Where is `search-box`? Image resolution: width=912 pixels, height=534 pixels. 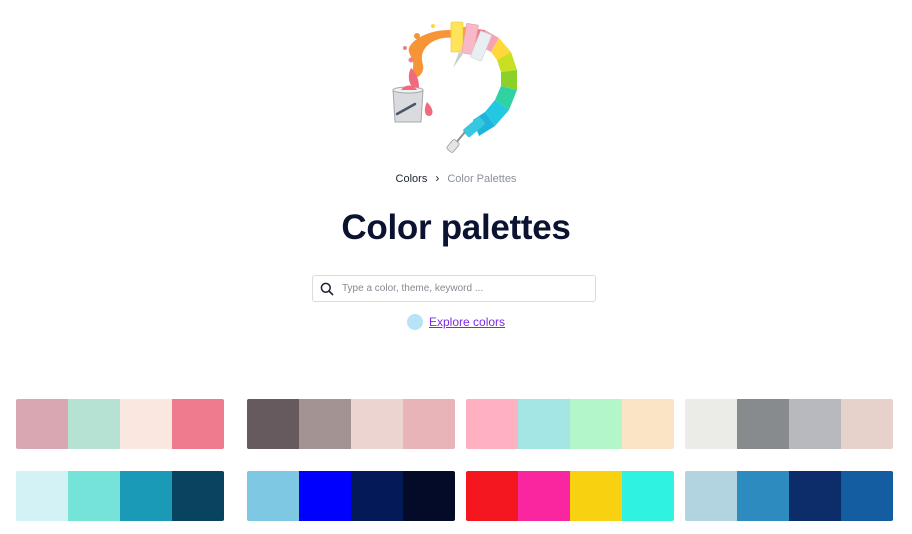 search-box is located at coordinates (454, 288).